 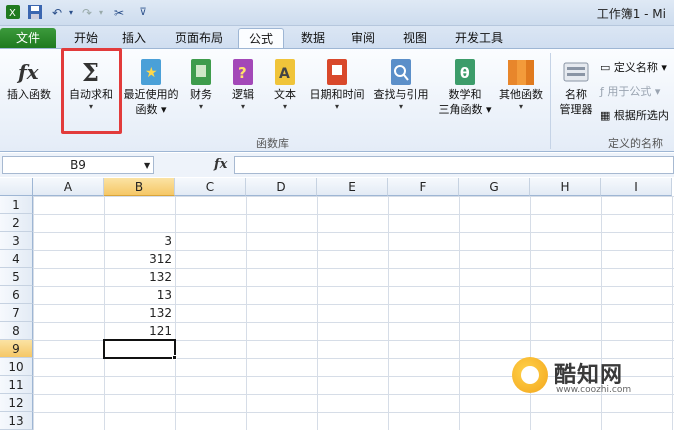 I want to click on logical-dropdown-icon: ▾, so click(x=242, y=106).